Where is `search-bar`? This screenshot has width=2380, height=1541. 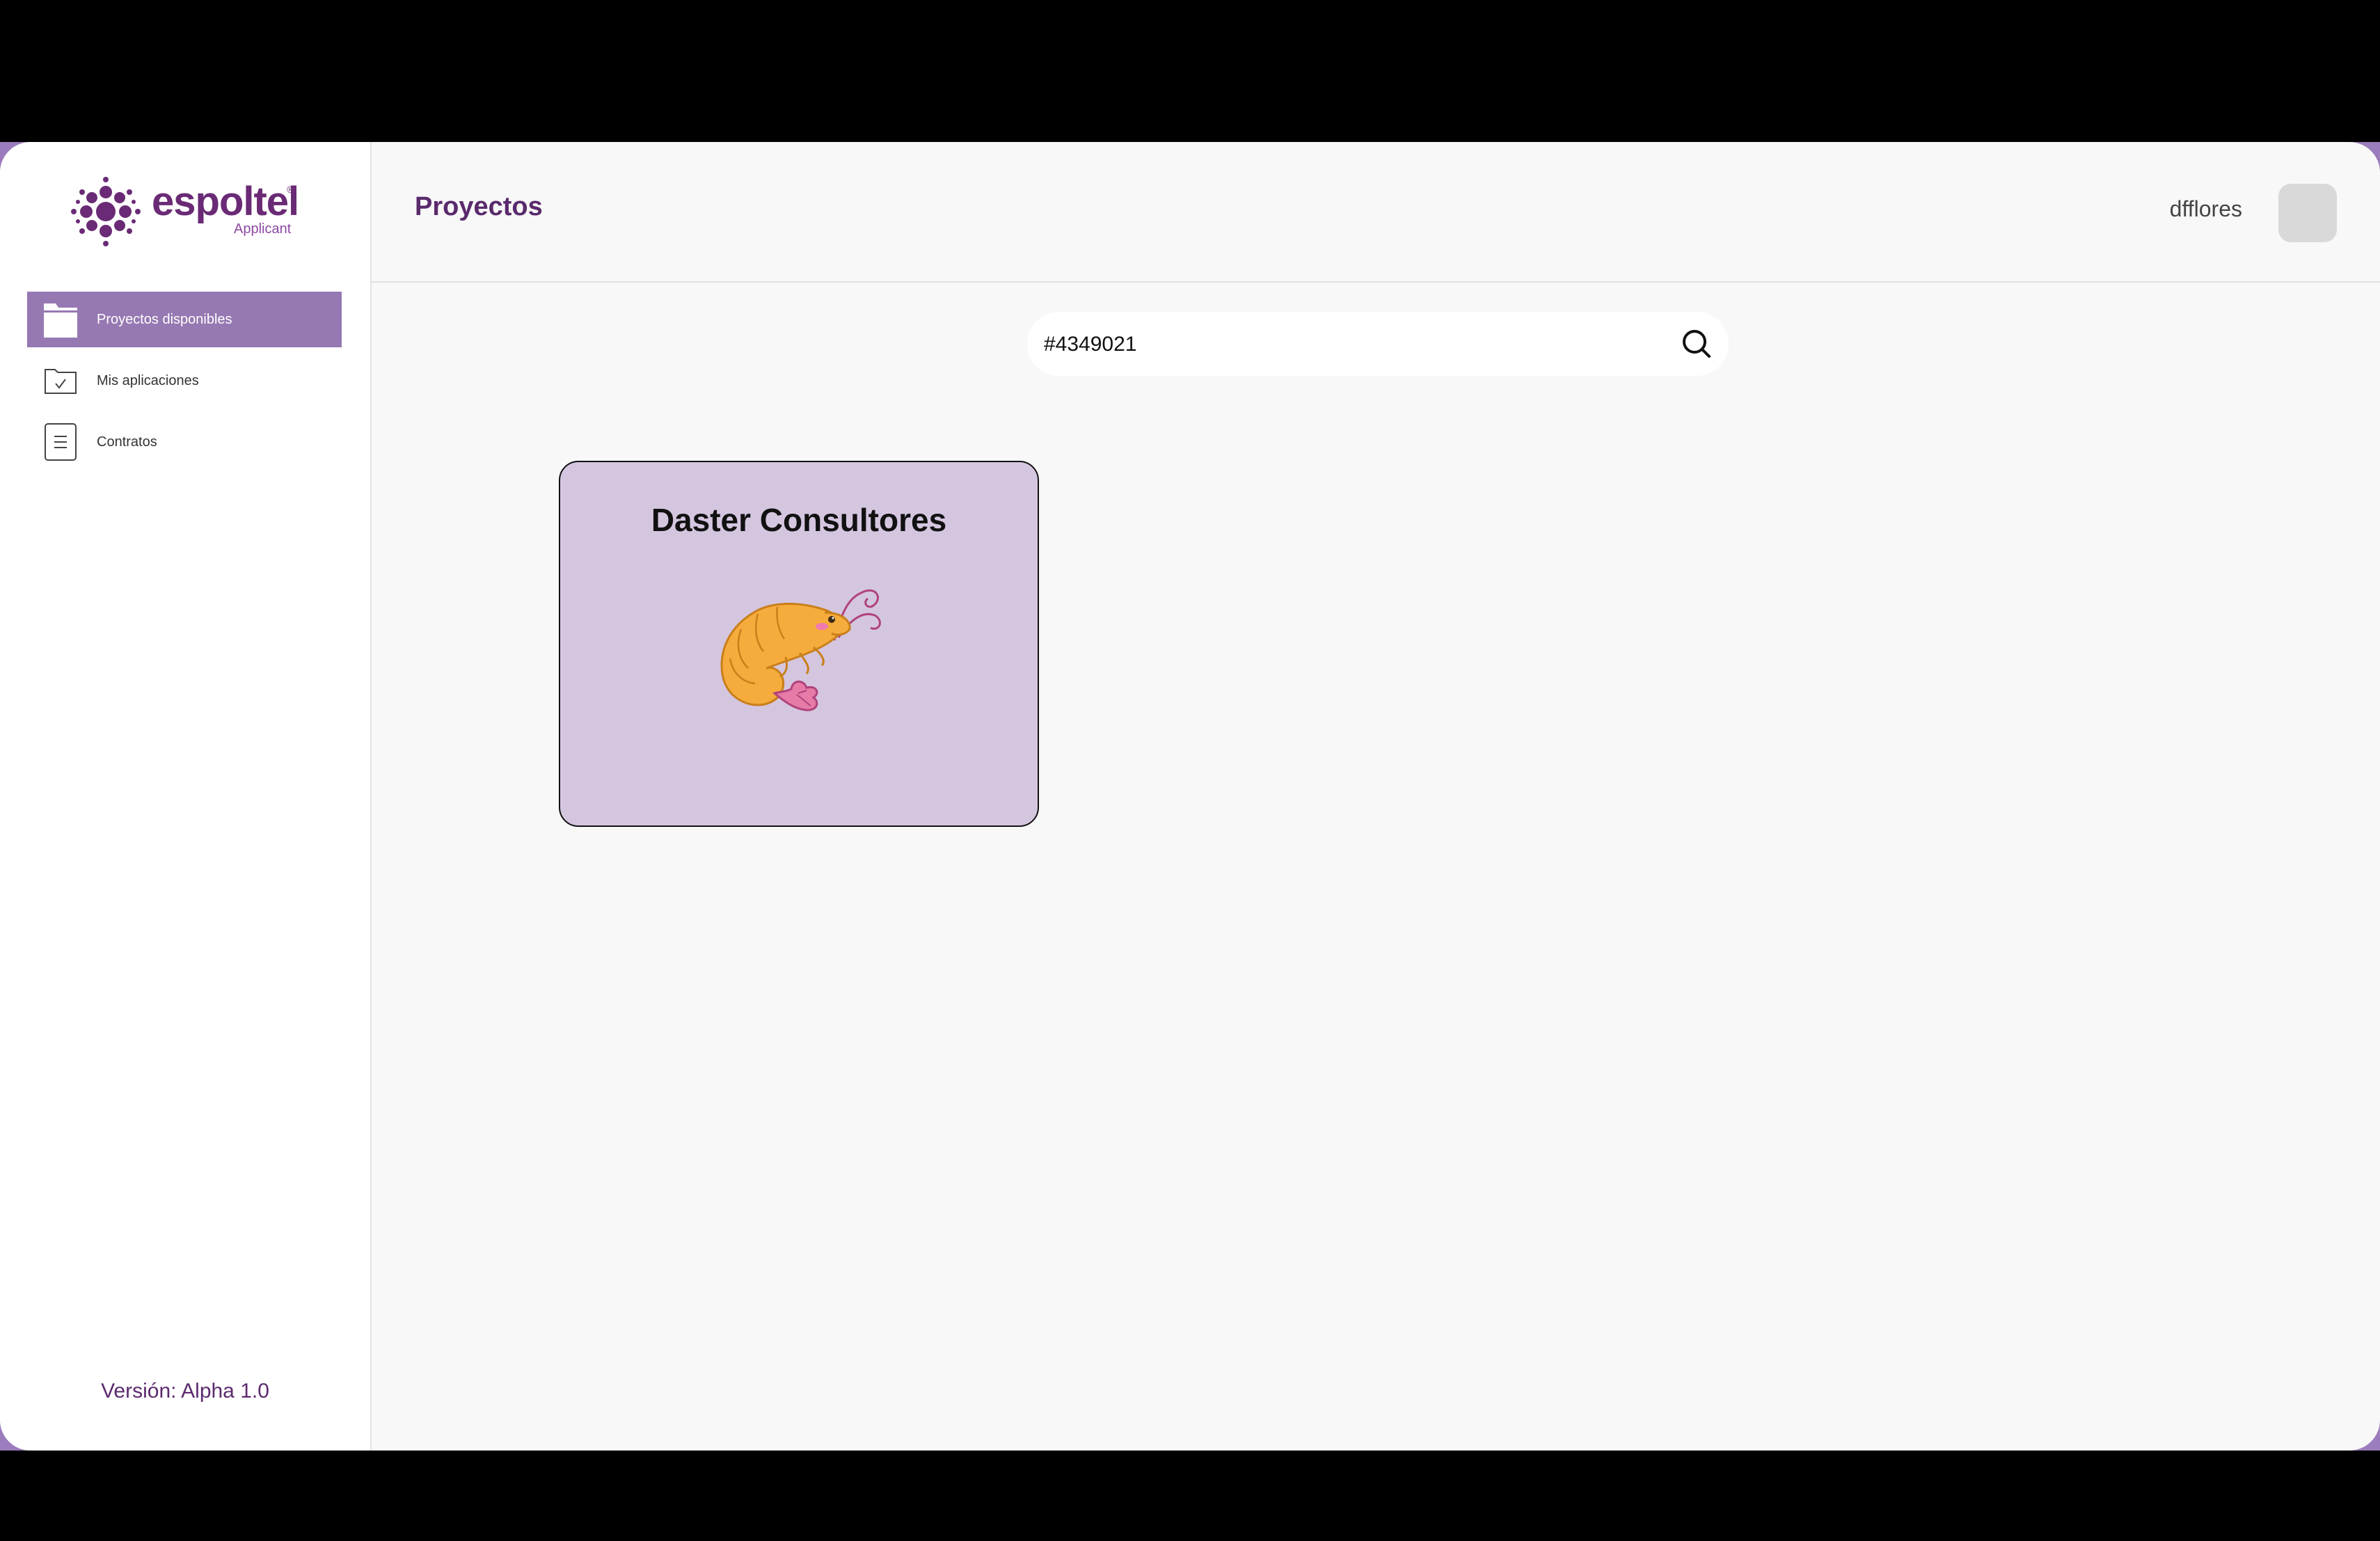 search-bar is located at coordinates (1378, 344).